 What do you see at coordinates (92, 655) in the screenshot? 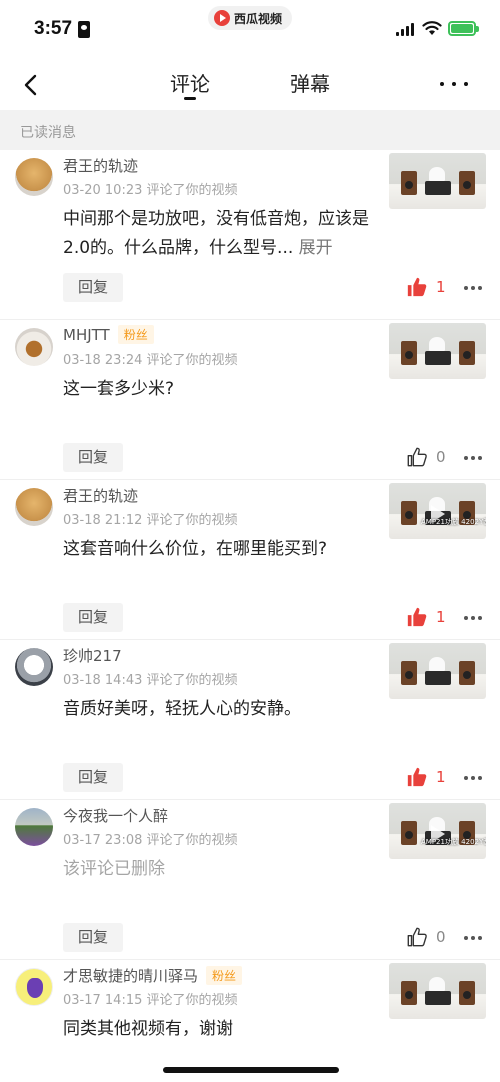
I see `comment-username: 珍帅217` at bounding box center [92, 655].